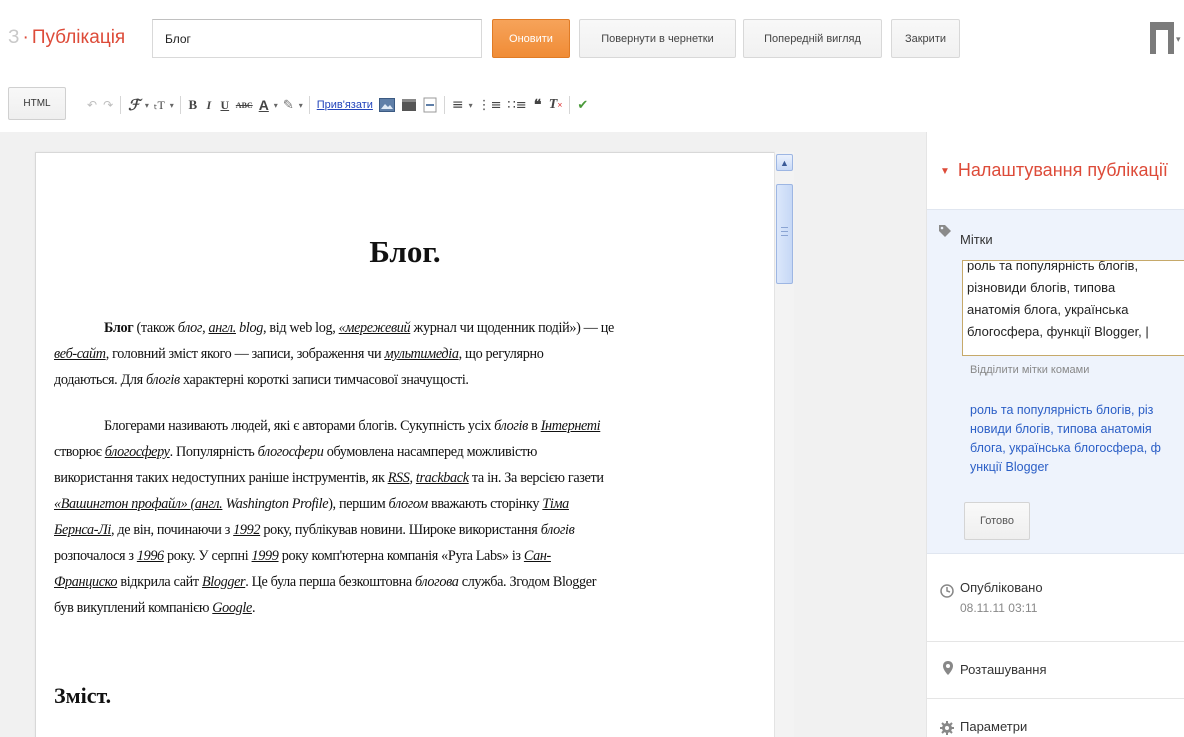 This screenshot has height=737, width=1184. Describe the element at coordinates (159, 105) in the screenshot. I see `font-size-icon: ₜT` at that location.